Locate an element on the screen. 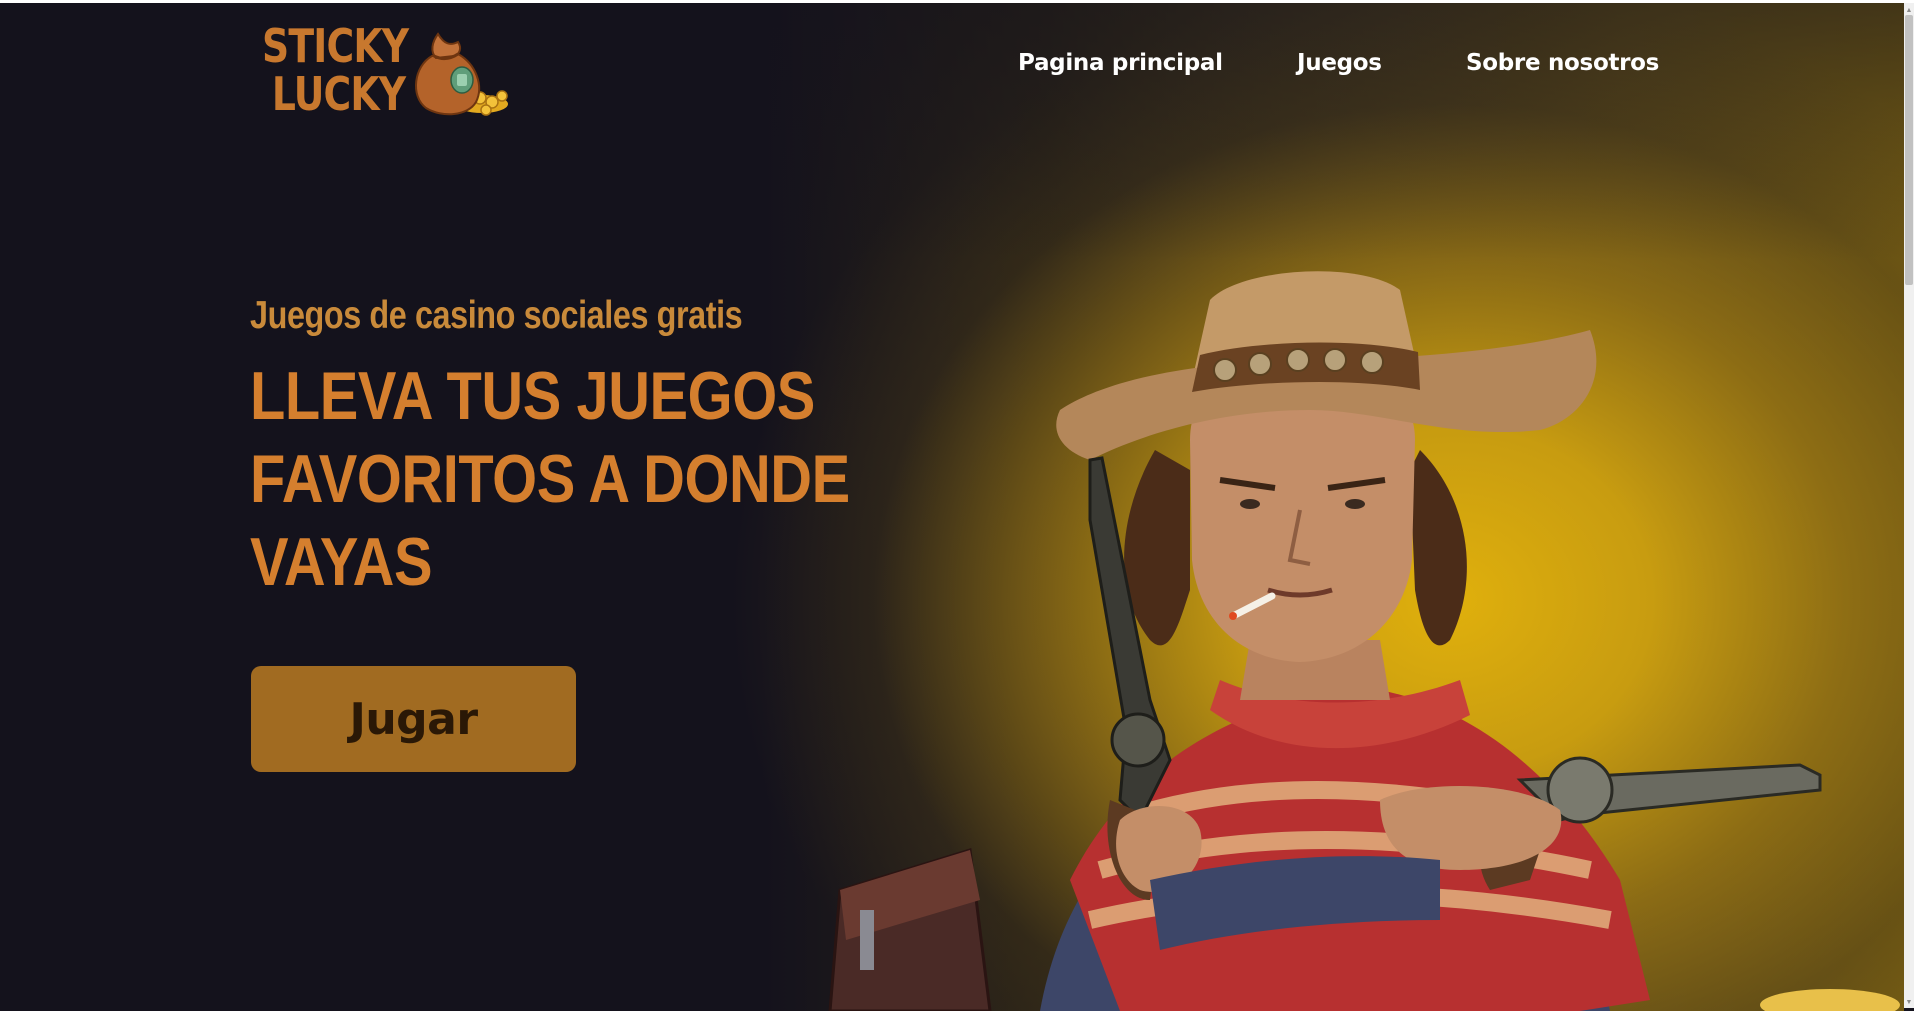 The width and height of the screenshot is (1914, 1011). headline-line-2: FAVORITOS A DONDE is located at coordinates (550, 479).